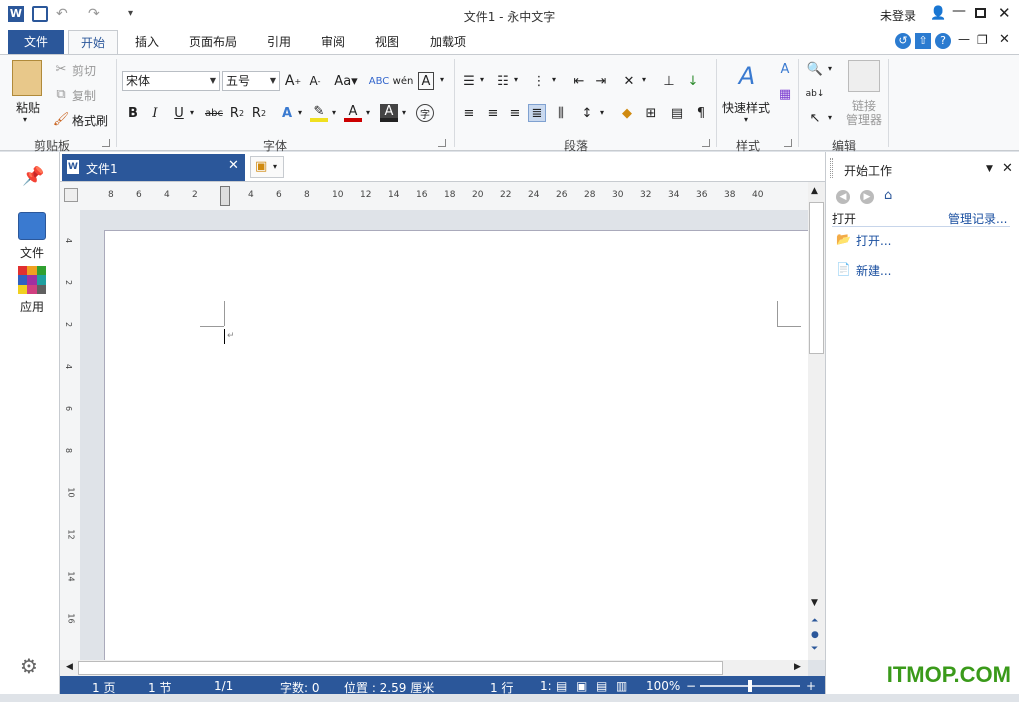 The image size is (1019, 702). I want to click on pane-back-icon: ◀, so click(843, 197).